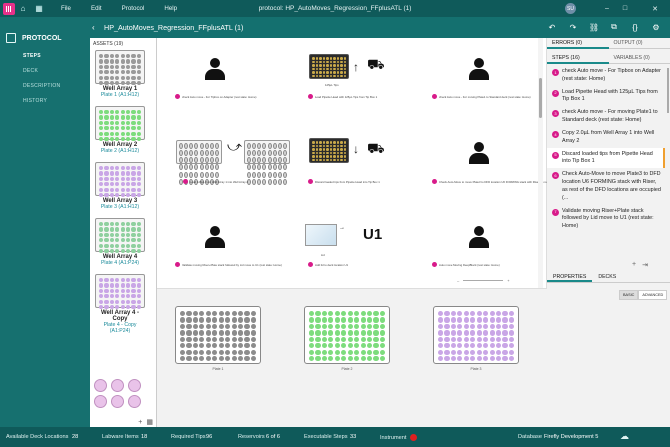  Describe the element at coordinates (140, 422) in the screenshot. I see `add-asset-icon: +` at that location.